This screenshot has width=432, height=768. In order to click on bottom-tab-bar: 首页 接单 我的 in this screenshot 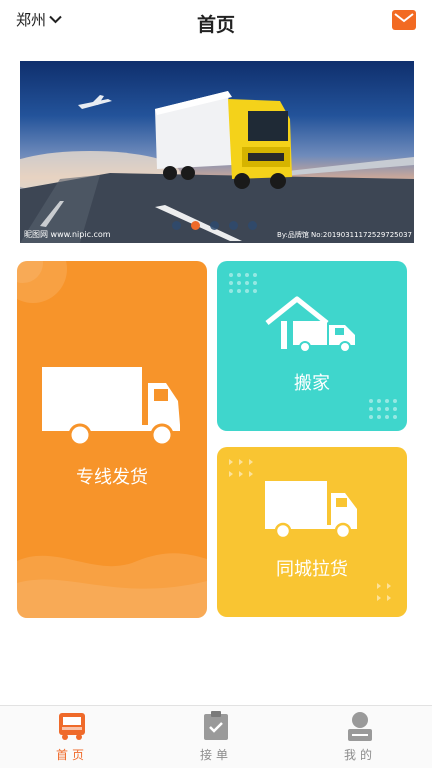, I will do `click(216, 736)`.